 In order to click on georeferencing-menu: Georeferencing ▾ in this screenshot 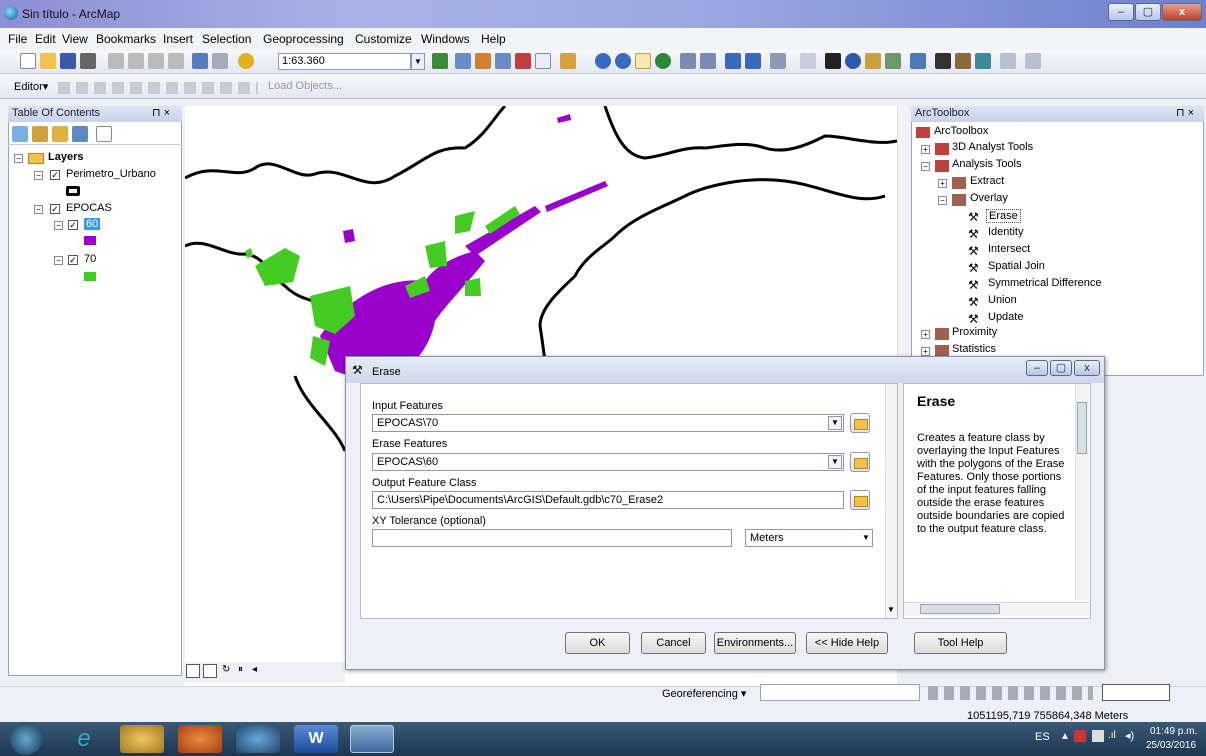, I will do `click(704, 693)`.